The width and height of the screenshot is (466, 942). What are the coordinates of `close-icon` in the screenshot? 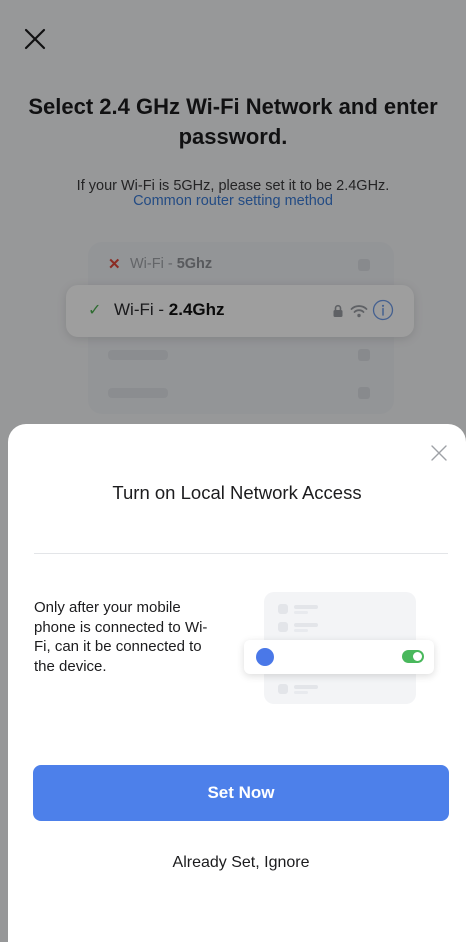 It's located at (439, 453).